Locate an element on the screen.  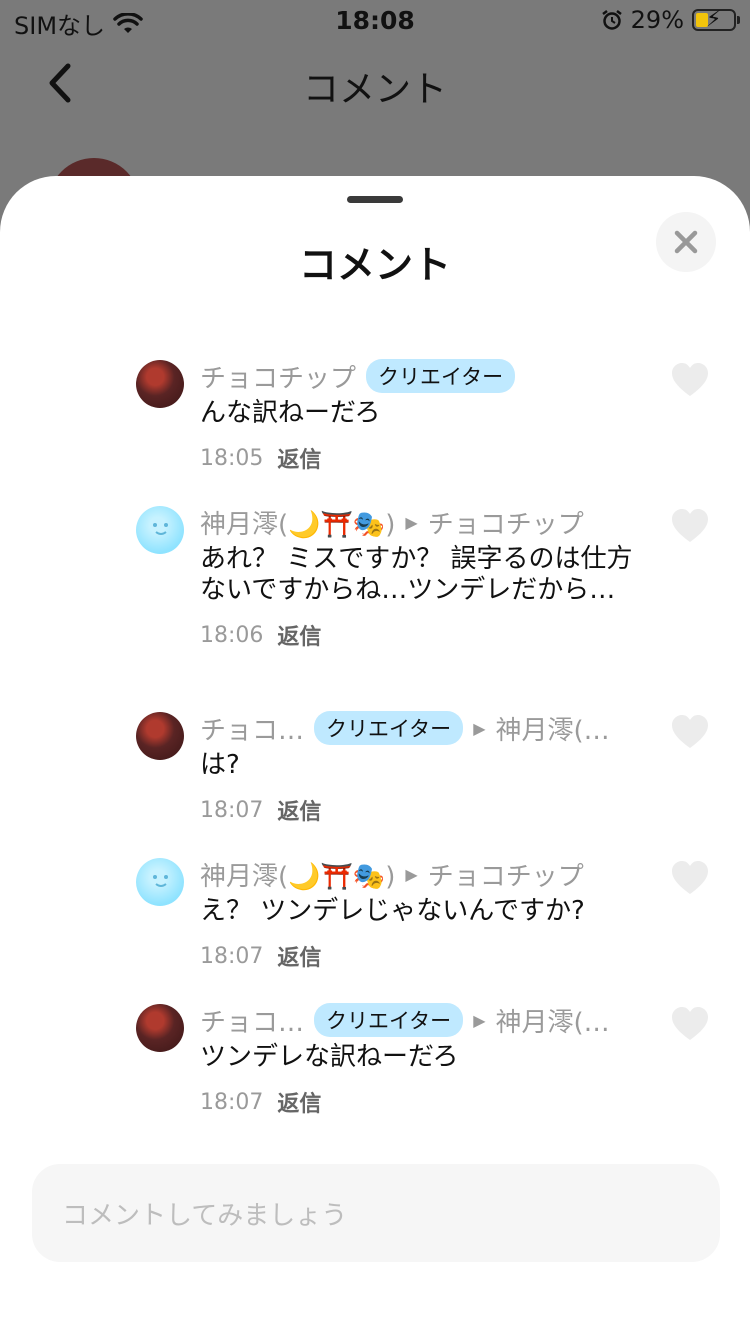
page-header: コメント is located at coordinates (375, 85).